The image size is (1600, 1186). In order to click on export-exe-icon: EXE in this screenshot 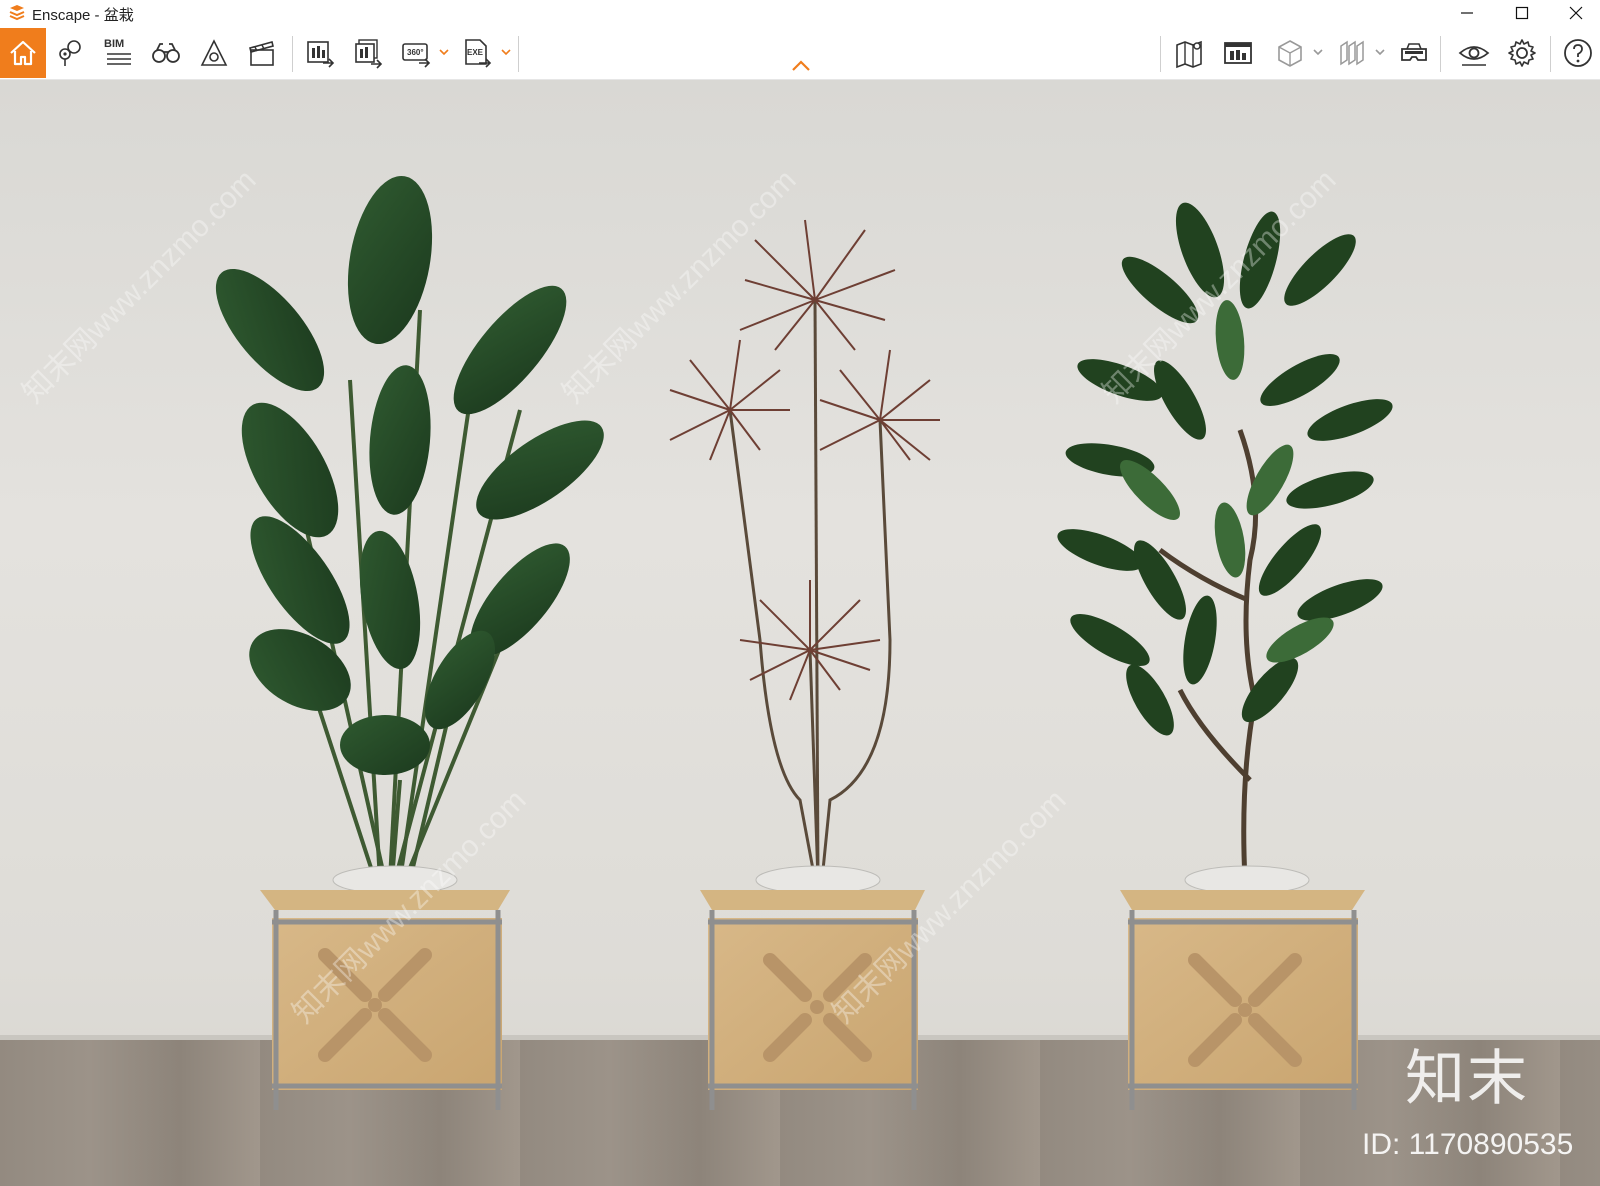, I will do `click(478, 53)`.